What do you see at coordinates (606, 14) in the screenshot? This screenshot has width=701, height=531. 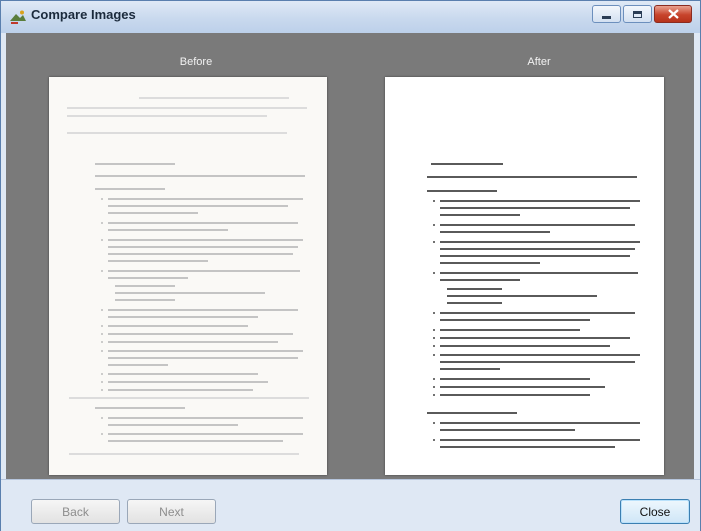 I see `minimize-button` at bounding box center [606, 14].